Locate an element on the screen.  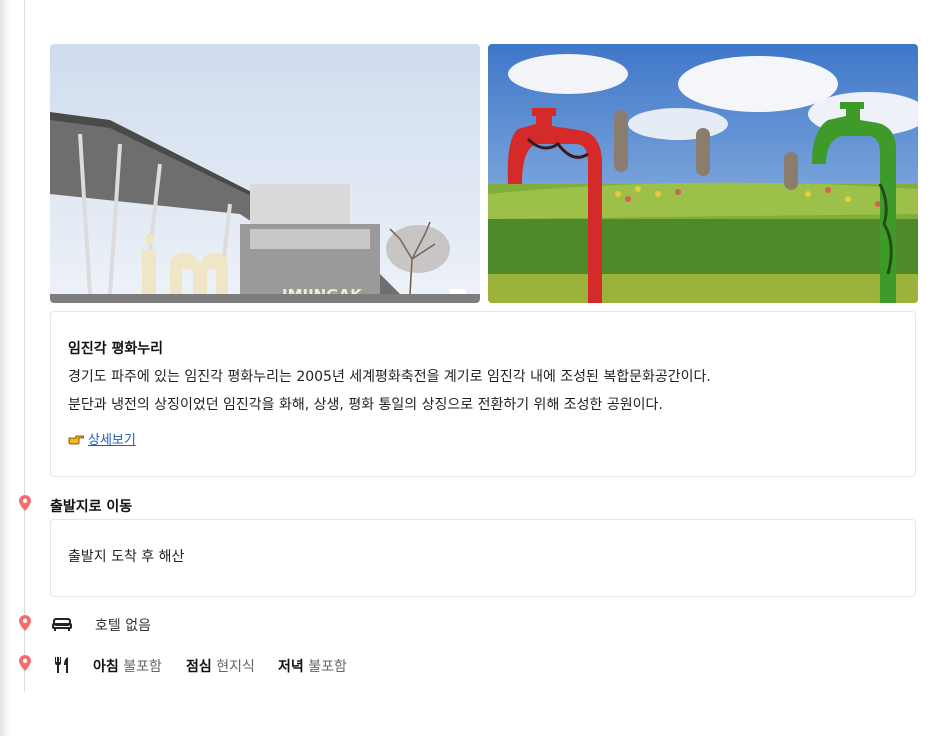
fork-knife-icon is located at coordinates (61, 665).